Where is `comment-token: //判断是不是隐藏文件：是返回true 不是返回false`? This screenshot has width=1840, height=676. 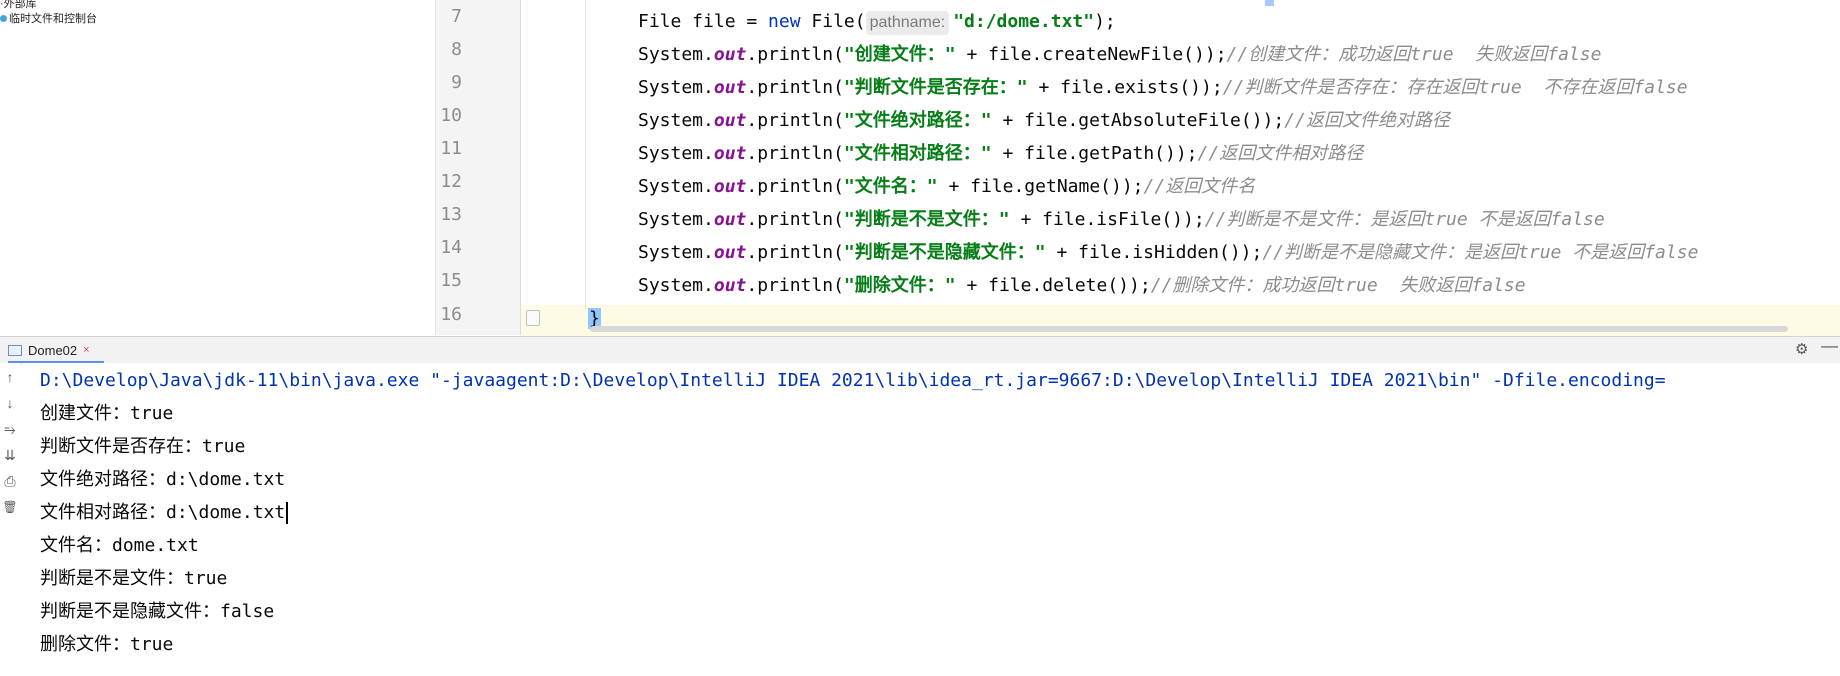 comment-token: //判断是不是隐藏文件：是返回true 不是返回false is located at coordinates (1480, 252).